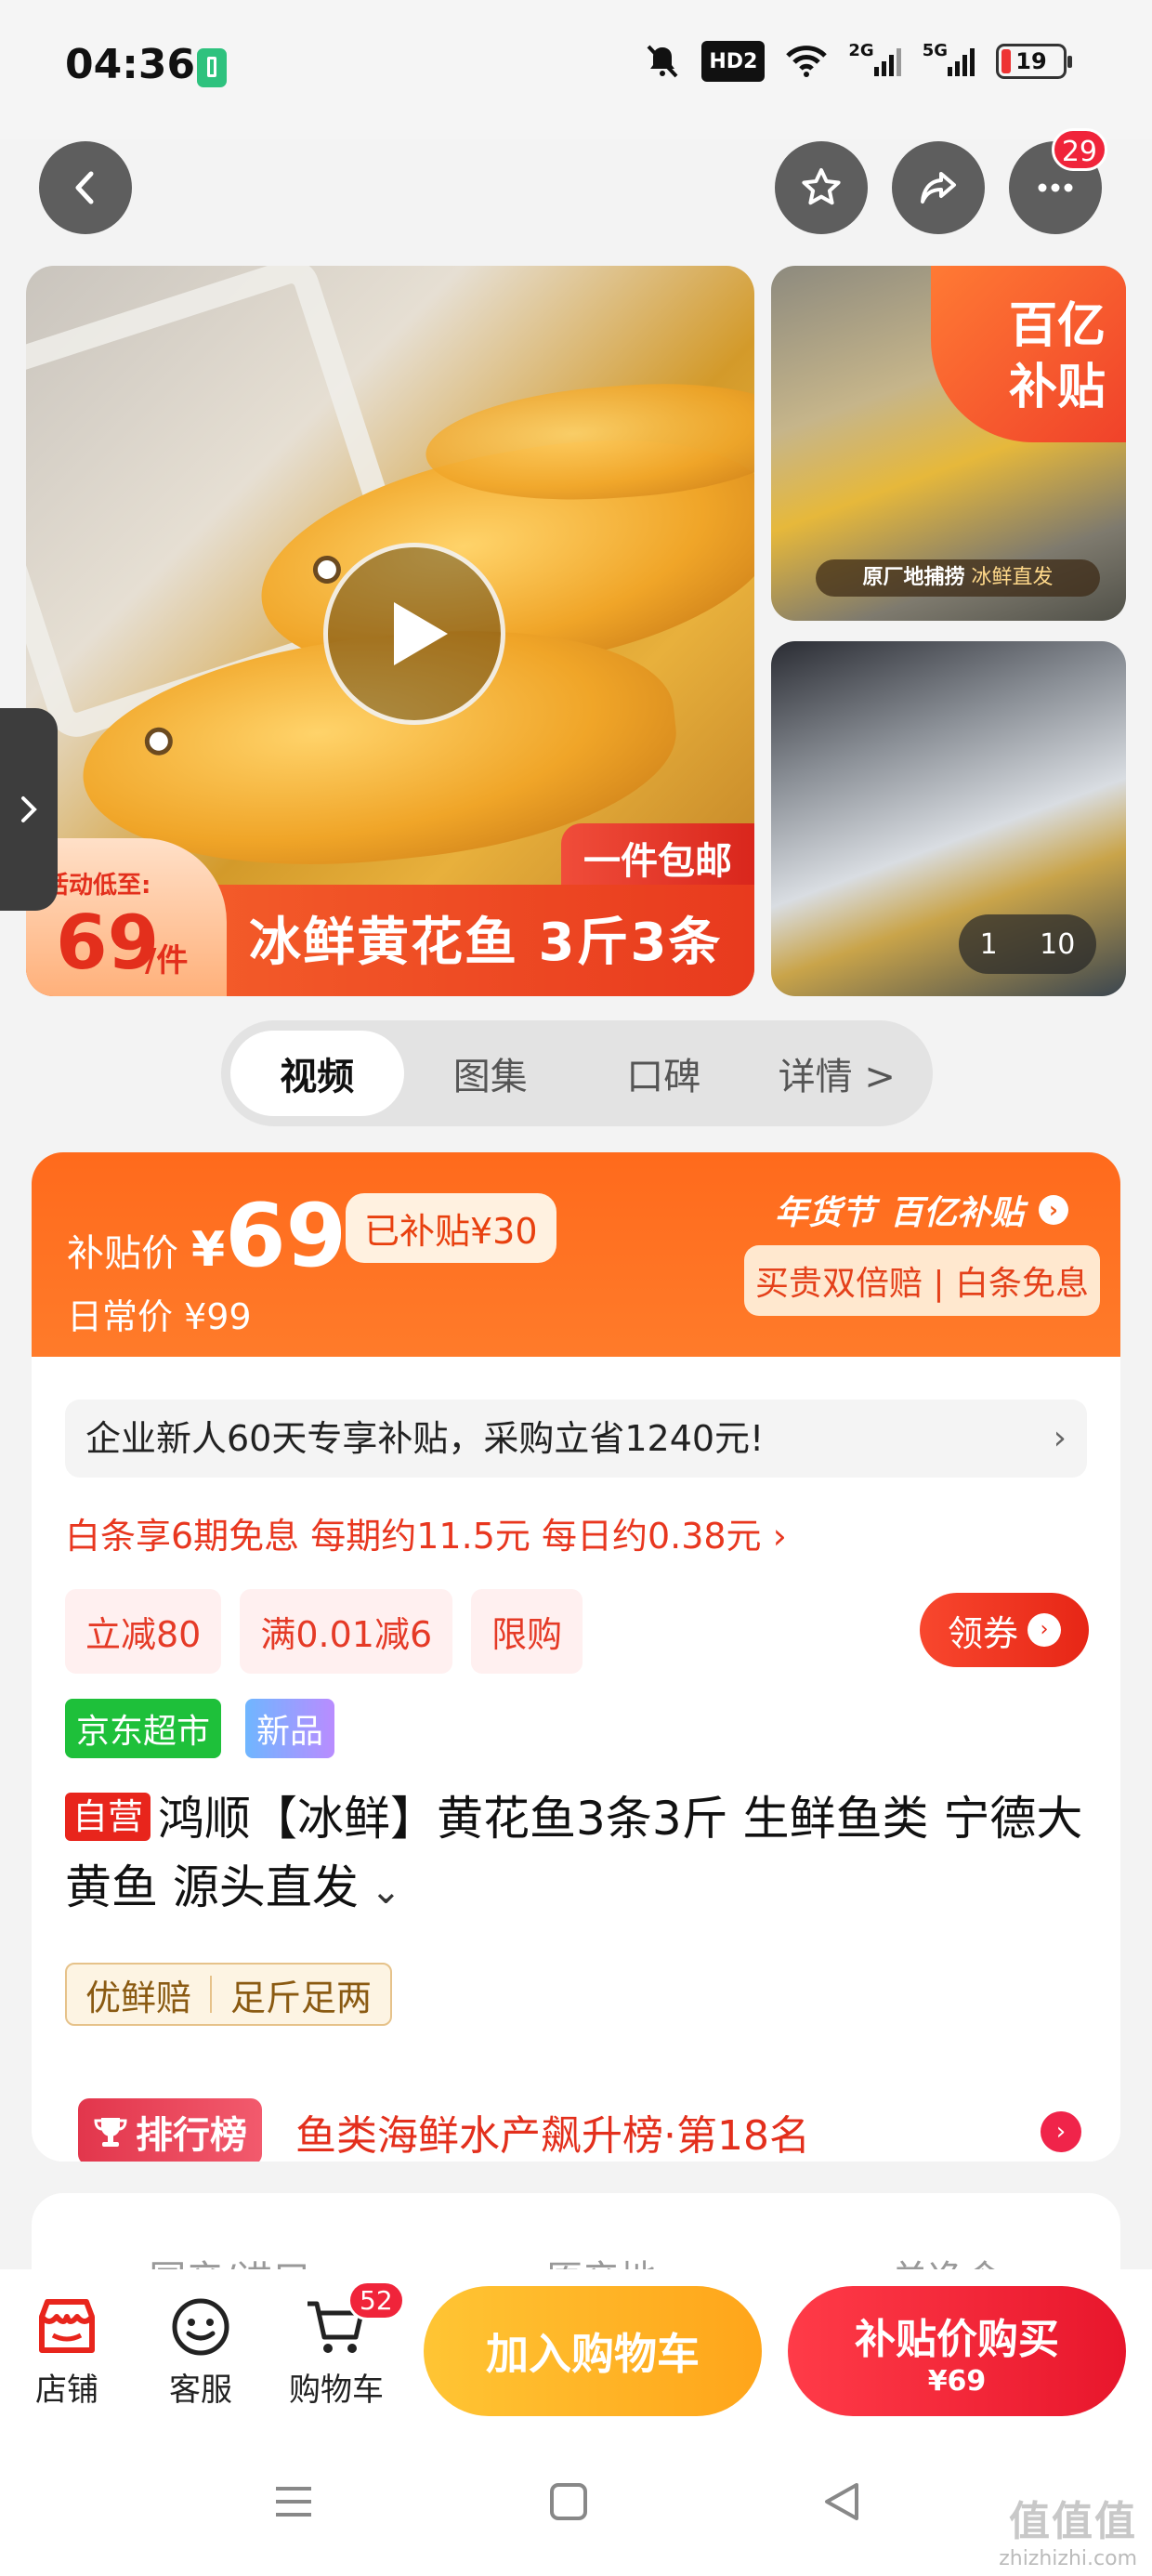  I want to click on battery-saver-icon, so click(212, 67).